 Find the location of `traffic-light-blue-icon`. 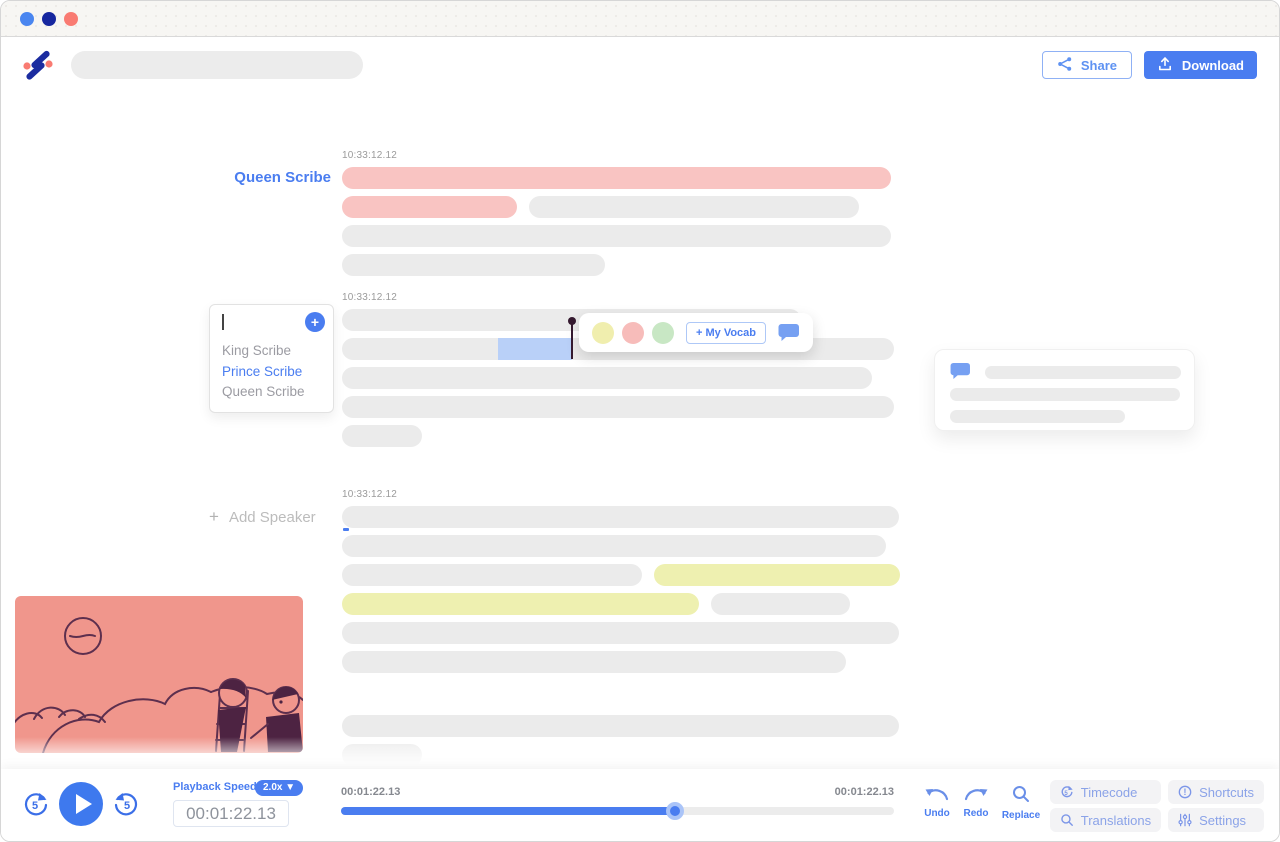

traffic-light-blue-icon is located at coordinates (27, 19).